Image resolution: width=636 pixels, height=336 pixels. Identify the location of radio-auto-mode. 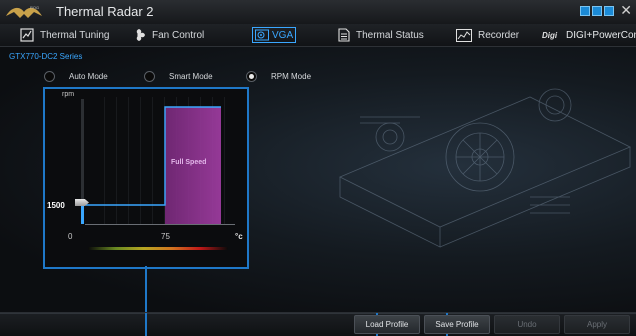
(49, 76).